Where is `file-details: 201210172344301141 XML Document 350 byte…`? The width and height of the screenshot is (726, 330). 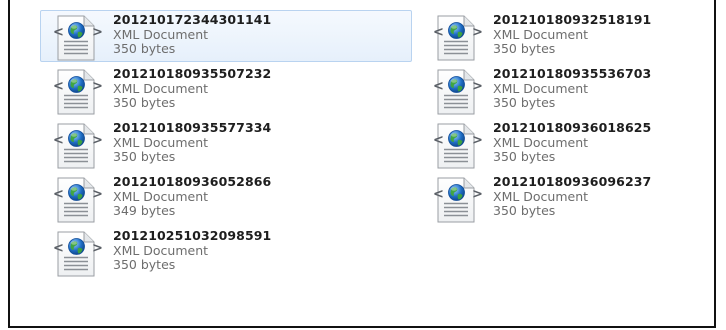 file-details: 201210172344301141 XML Document 350 byte… is located at coordinates (192, 34).